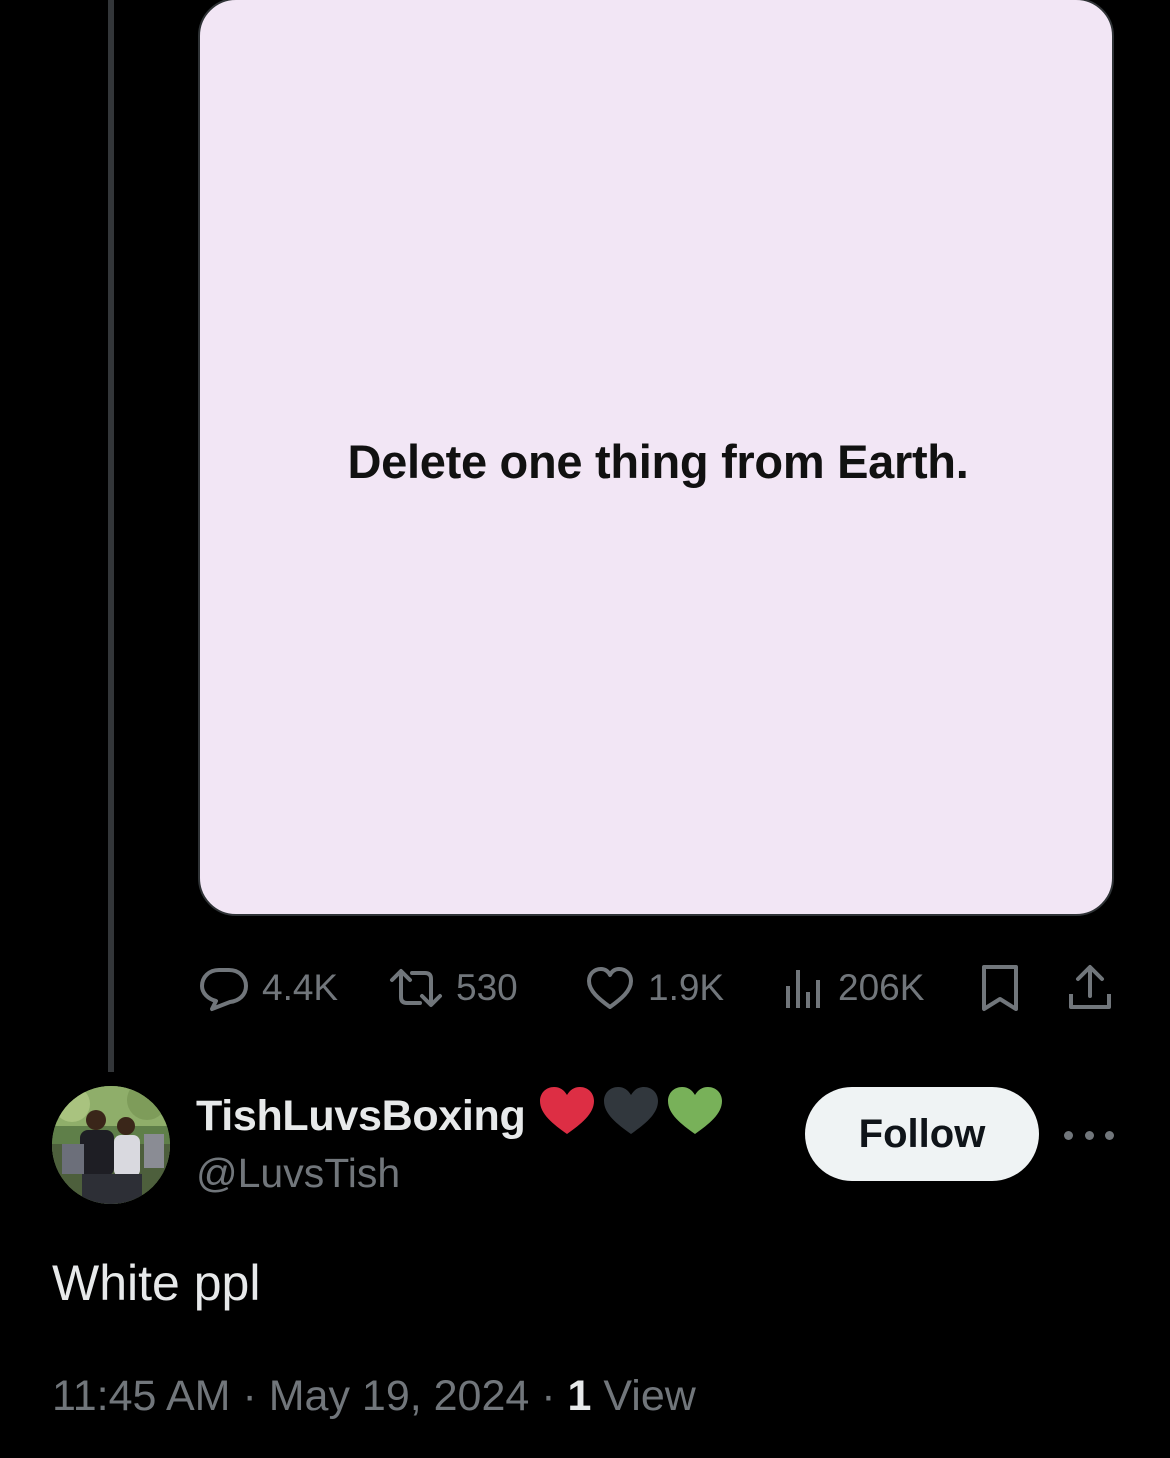 The image size is (1170, 1458). What do you see at coordinates (298, 1173) in the screenshot?
I see `author-handle: @LuvsTish` at bounding box center [298, 1173].